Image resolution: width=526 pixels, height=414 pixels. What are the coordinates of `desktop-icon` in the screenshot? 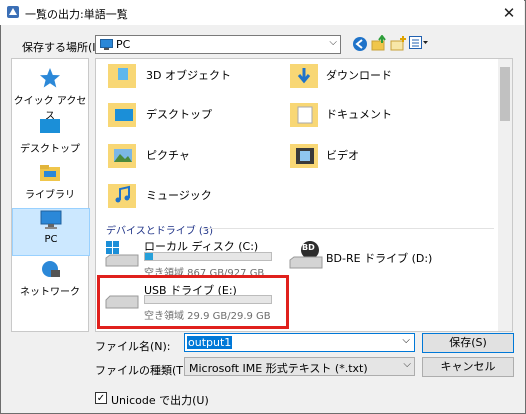 It's located at (50, 126).